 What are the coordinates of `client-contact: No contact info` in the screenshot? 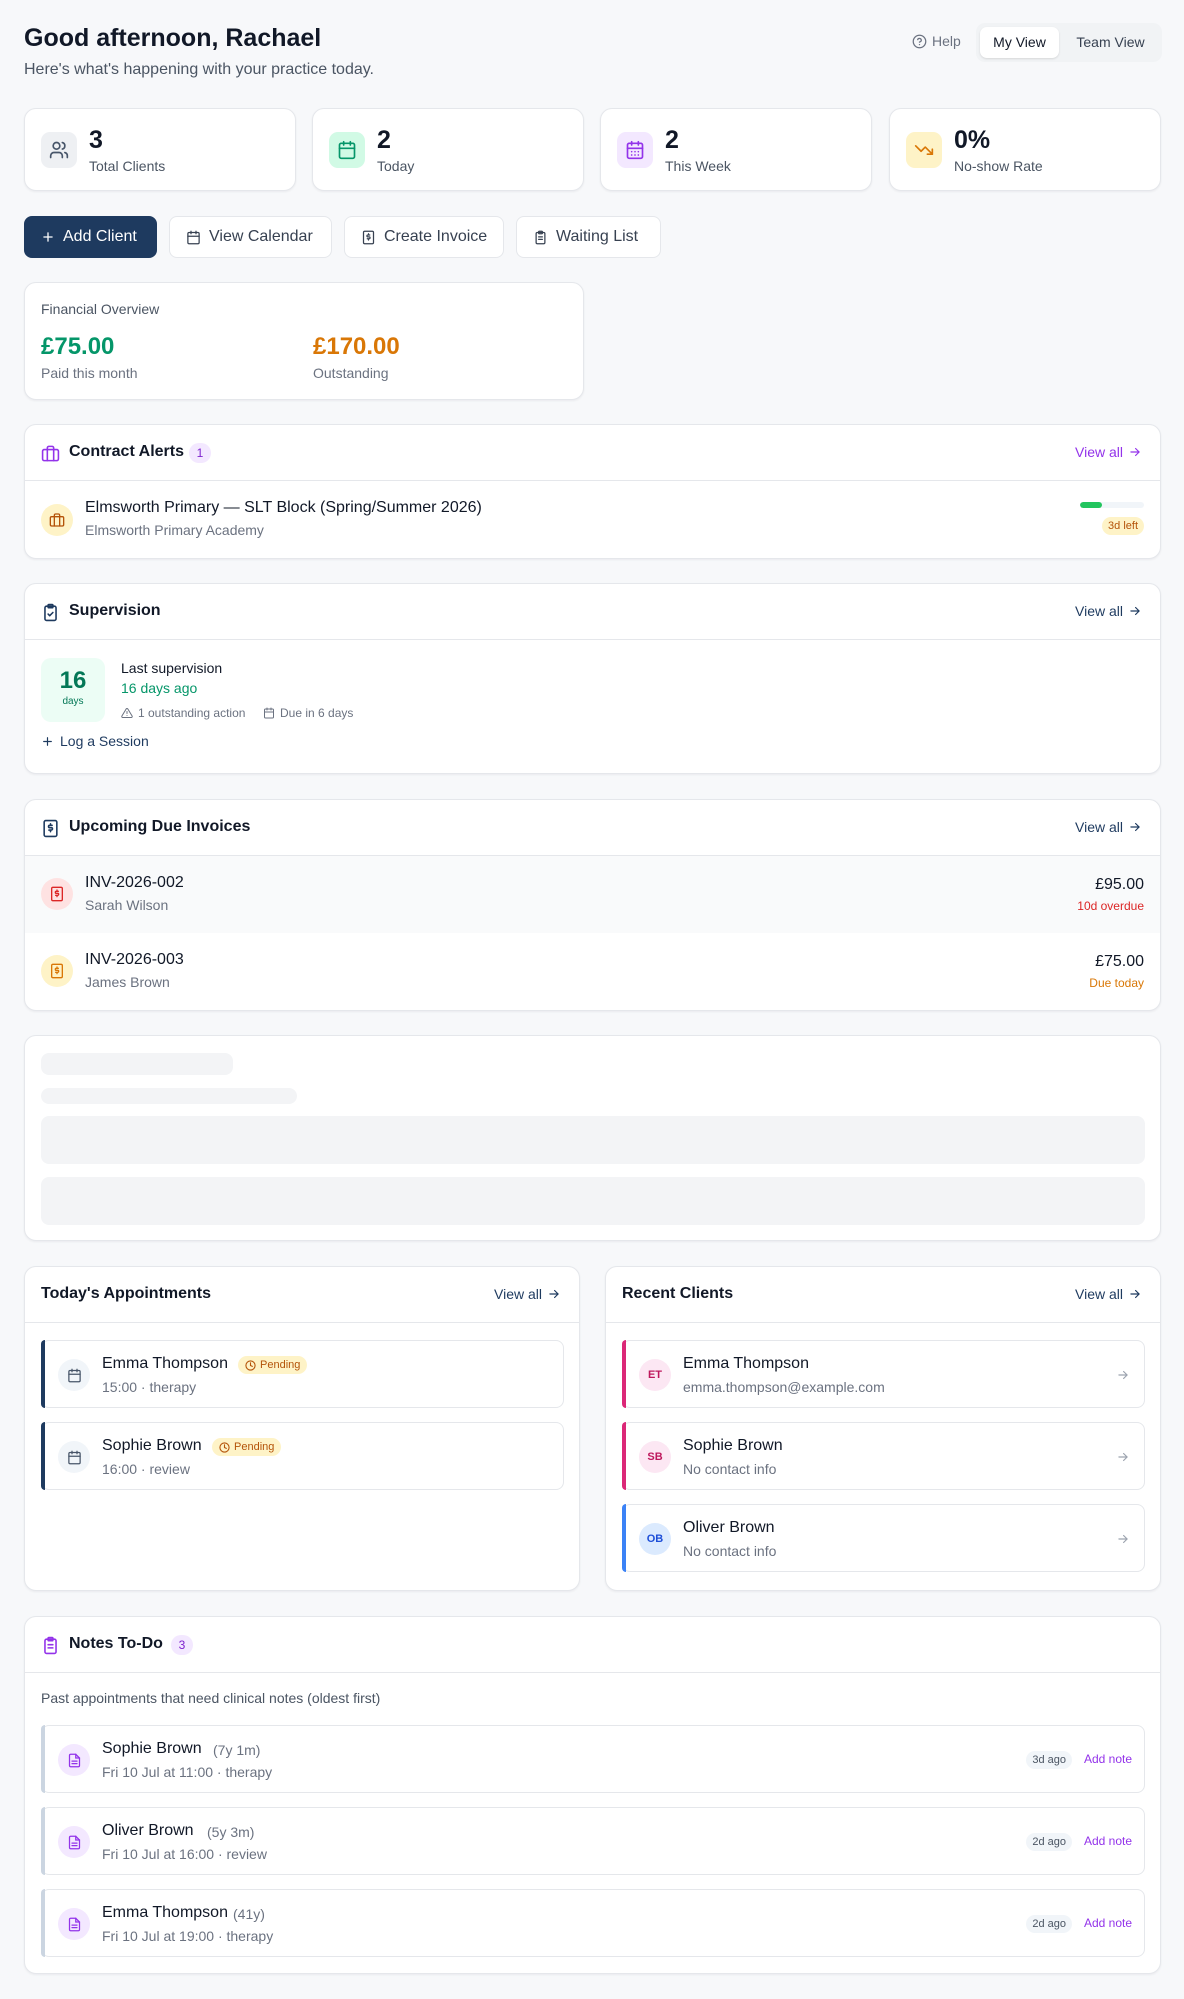 It's located at (730, 1551).